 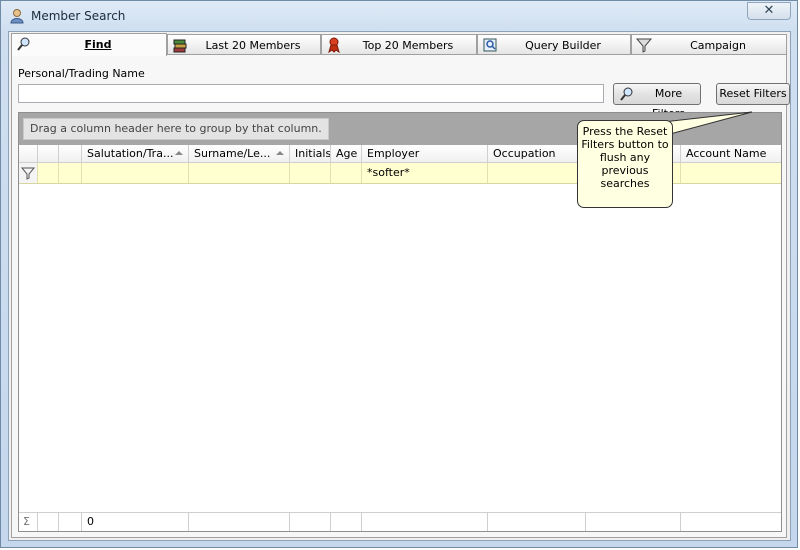 I want to click on callout-pointer, so click(x=707, y=123).